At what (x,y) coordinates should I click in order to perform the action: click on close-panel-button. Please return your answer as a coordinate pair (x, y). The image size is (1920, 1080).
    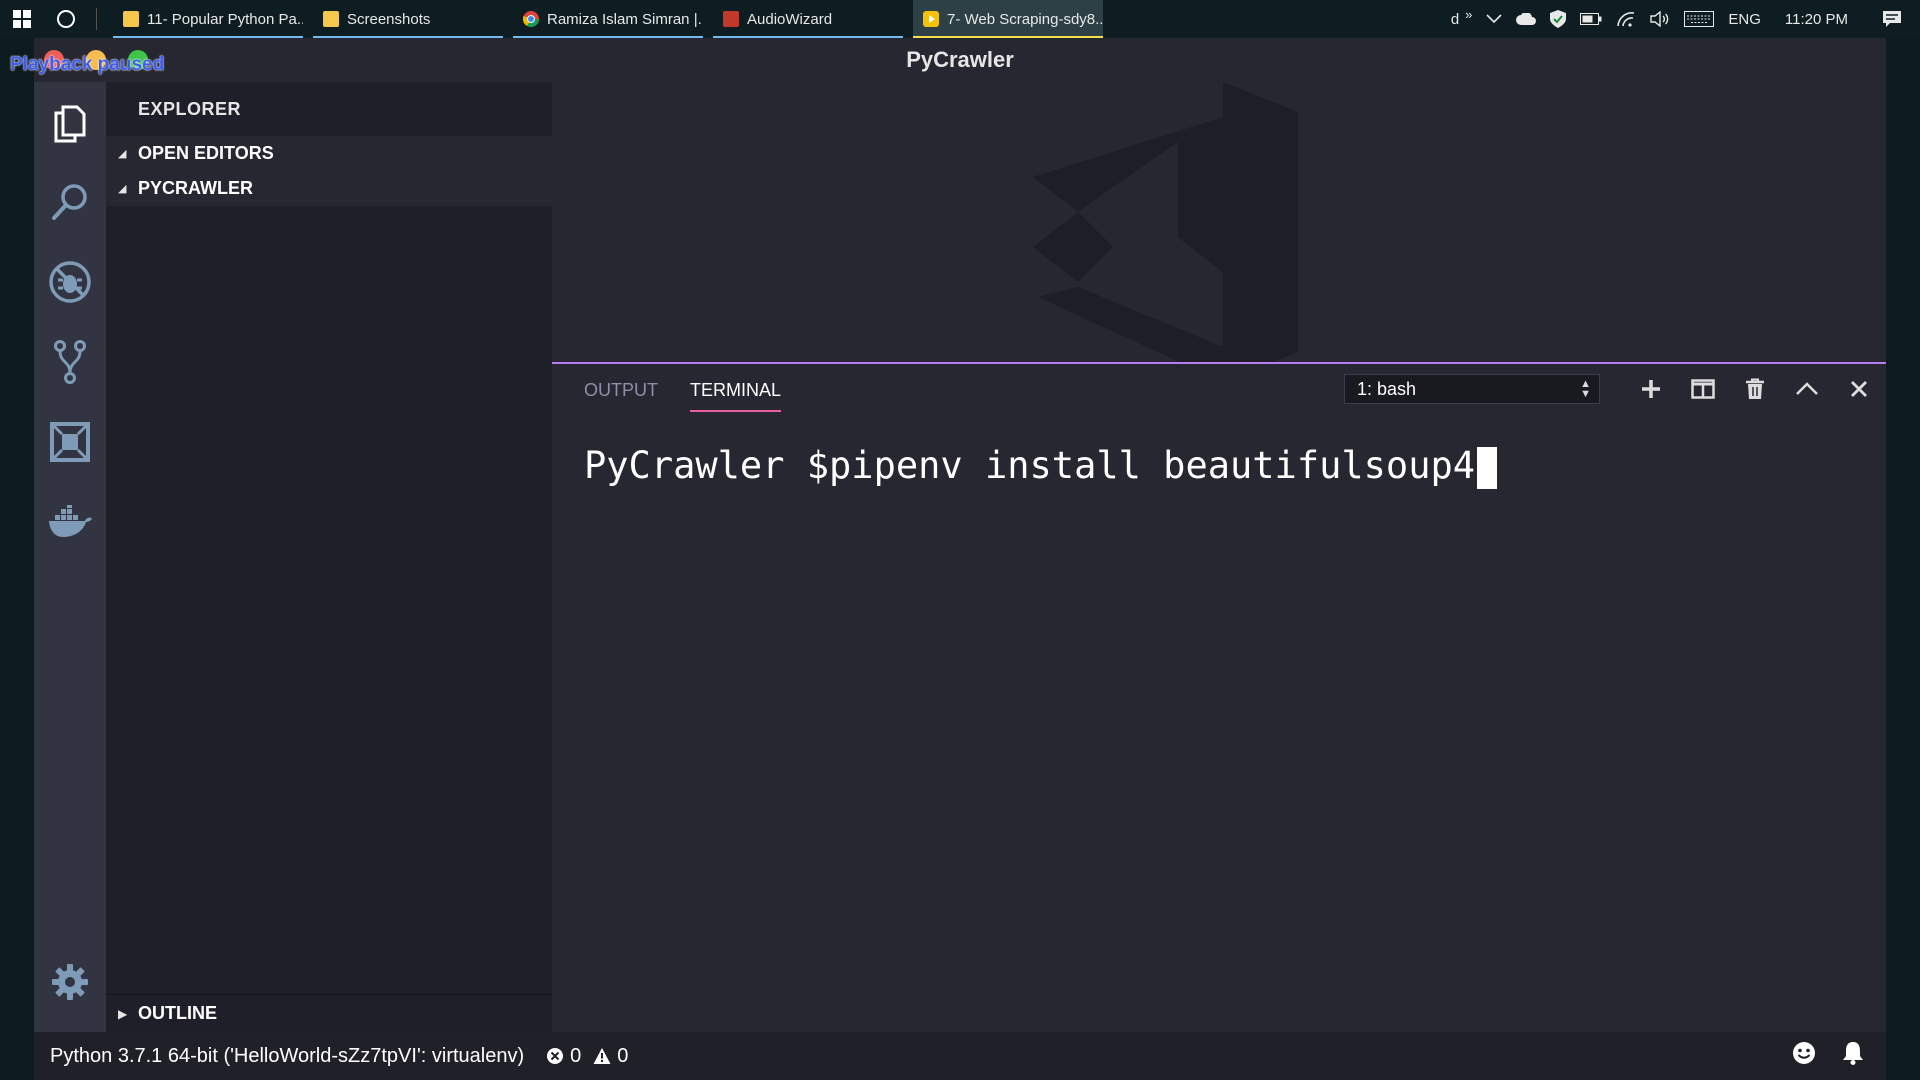
    Looking at the image, I should click on (1859, 389).